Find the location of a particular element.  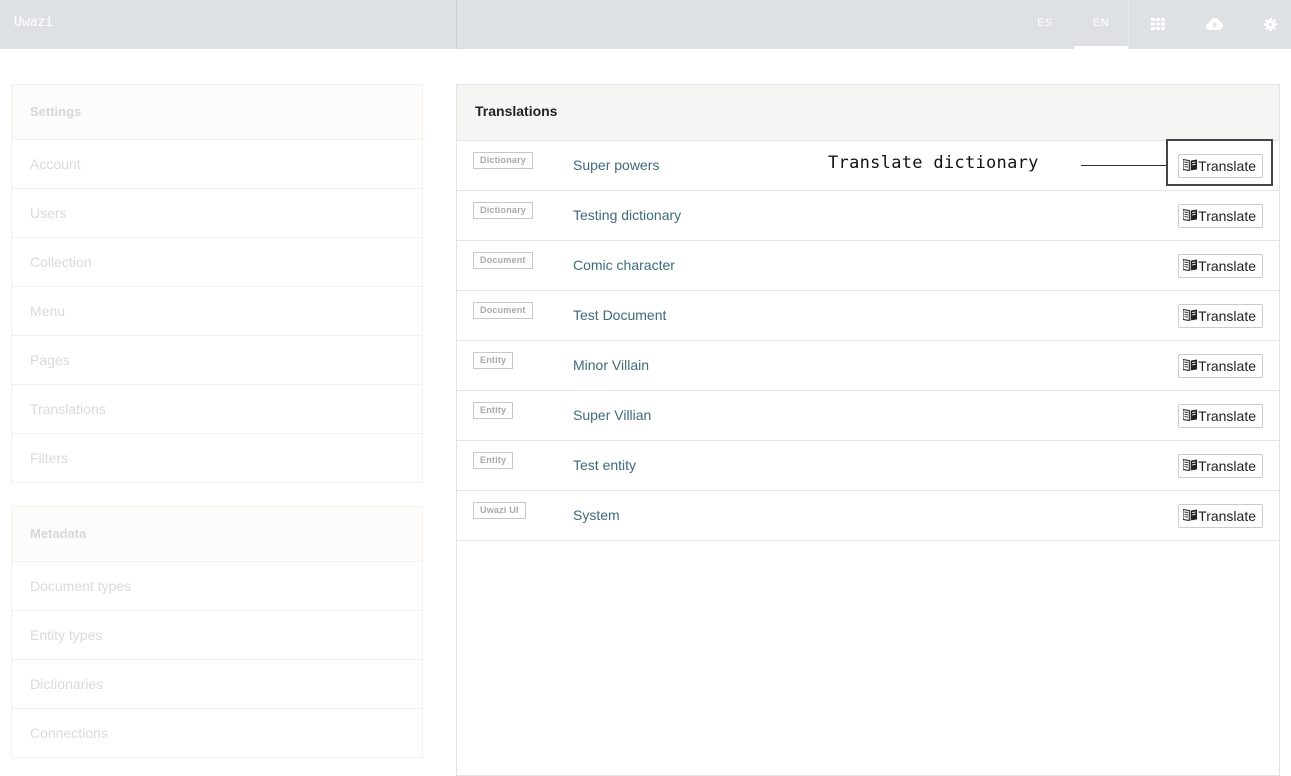

table-row: Uwazi UI System Translate is located at coordinates (868, 516).